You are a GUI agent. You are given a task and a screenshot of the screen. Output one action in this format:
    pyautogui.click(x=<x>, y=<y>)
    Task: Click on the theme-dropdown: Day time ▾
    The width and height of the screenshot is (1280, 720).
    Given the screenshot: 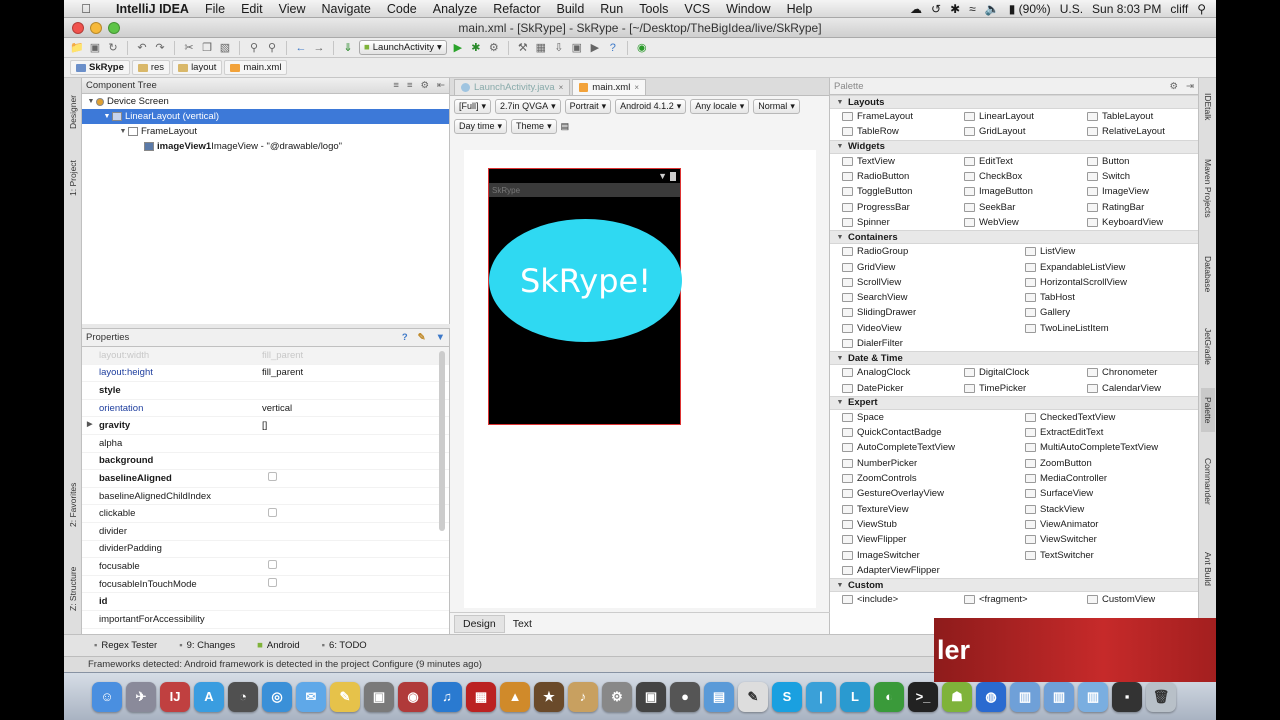 What is the action you would take?
    pyautogui.click(x=481, y=126)
    